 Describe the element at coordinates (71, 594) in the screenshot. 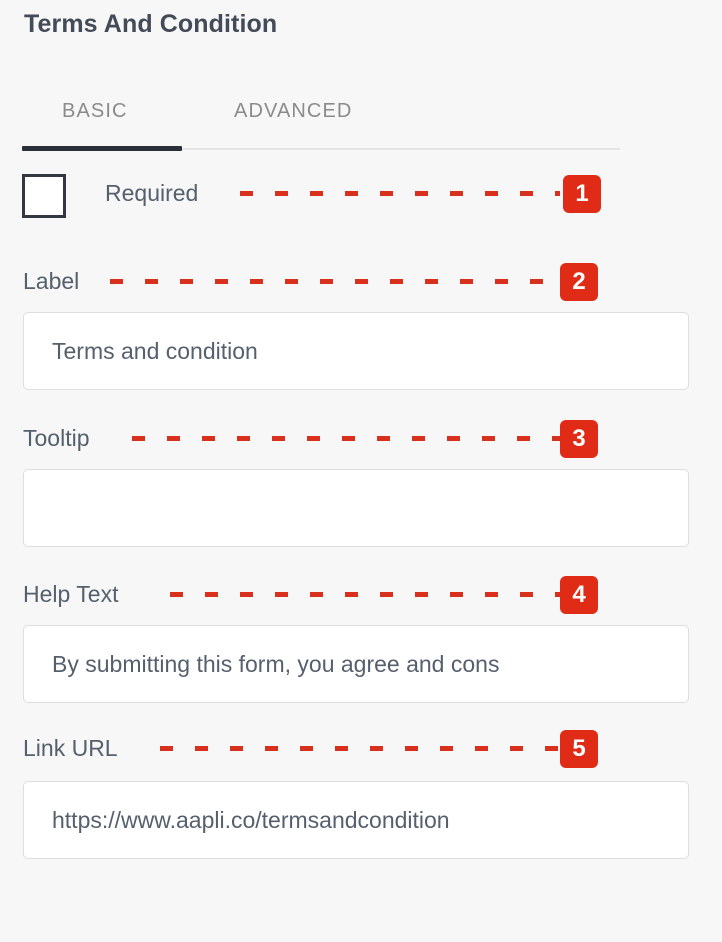

I see `help-text-field-label: Help Text` at that location.